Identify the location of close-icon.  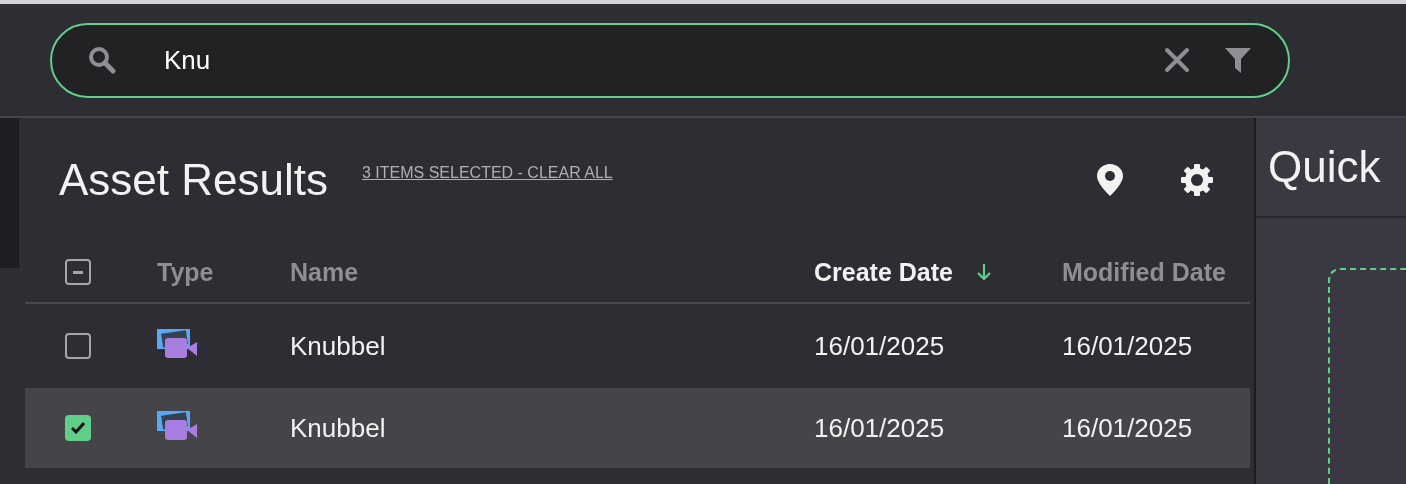
(1177, 60).